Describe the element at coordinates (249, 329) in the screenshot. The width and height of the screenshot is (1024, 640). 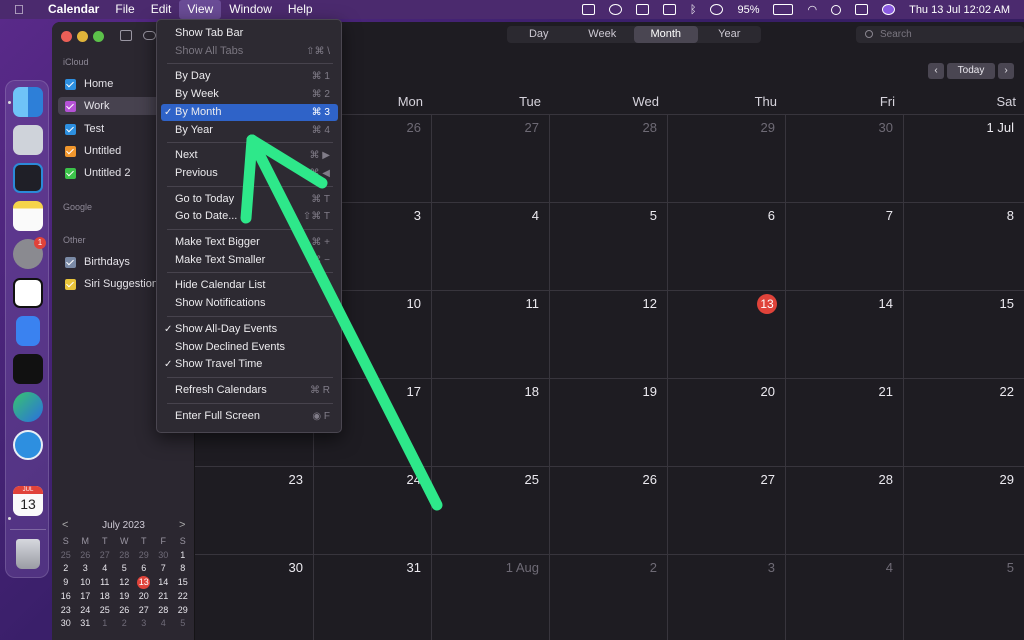
I see `menu-item-show-all-day-events: ✓ Show All-Day Events` at that location.